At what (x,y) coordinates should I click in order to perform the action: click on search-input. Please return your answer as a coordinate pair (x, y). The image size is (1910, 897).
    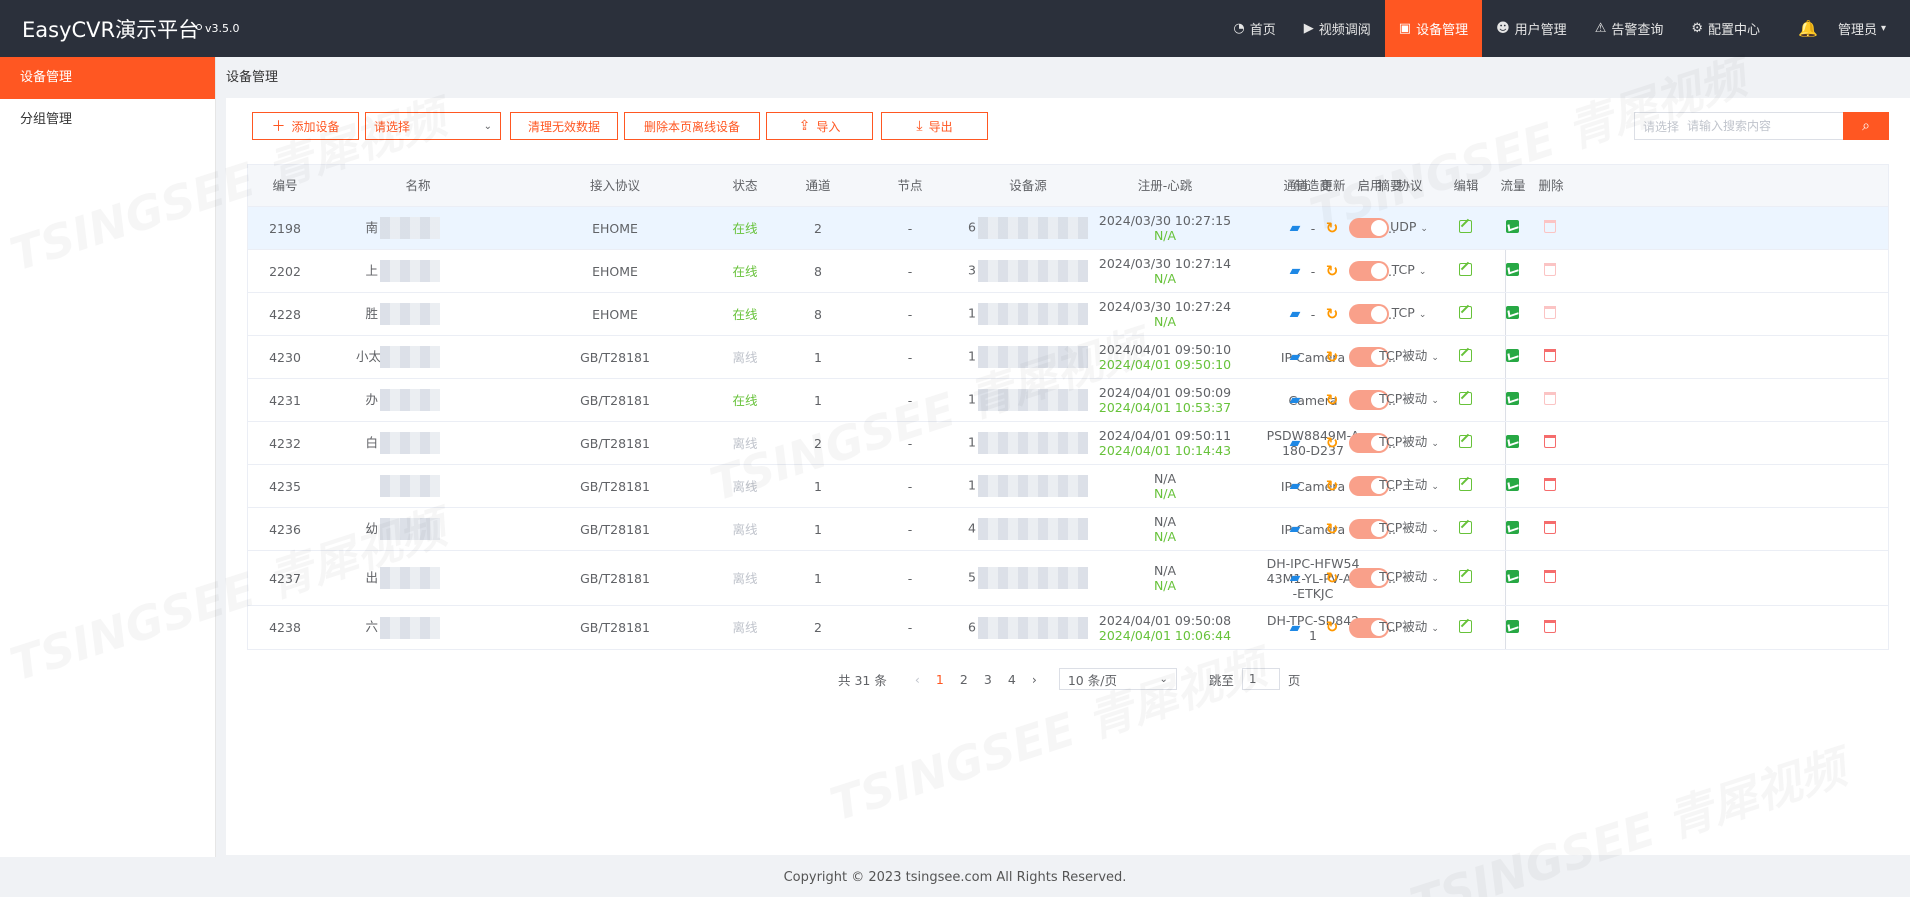
    Looking at the image, I should click on (1752, 126).